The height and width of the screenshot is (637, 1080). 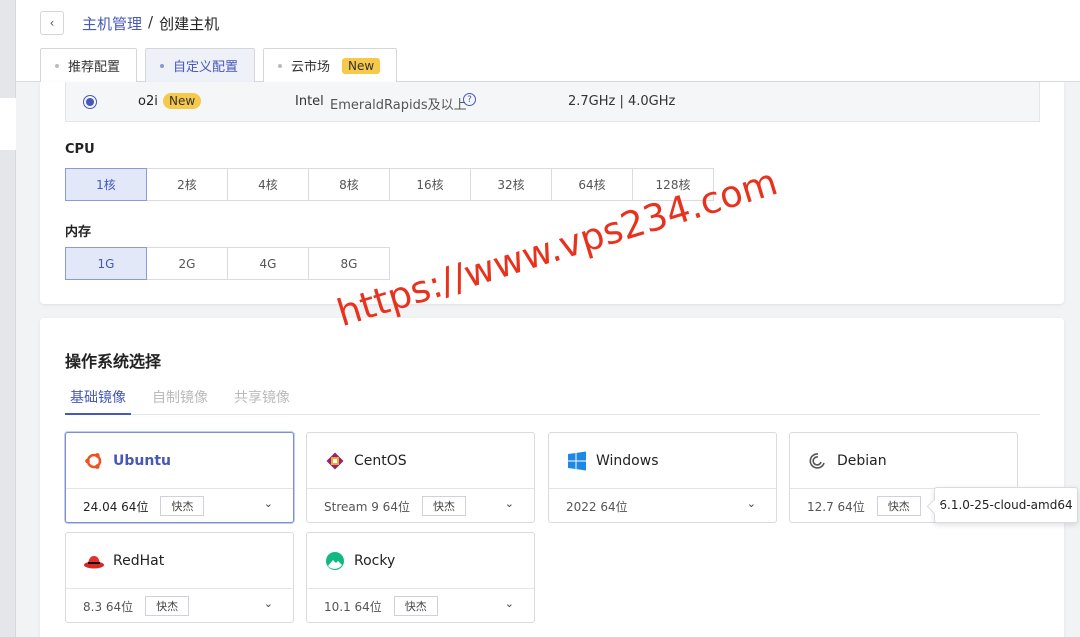 What do you see at coordinates (552, 401) in the screenshot?
I see `image-tabs: 基础镜像 自制镜像 共享镜像` at bounding box center [552, 401].